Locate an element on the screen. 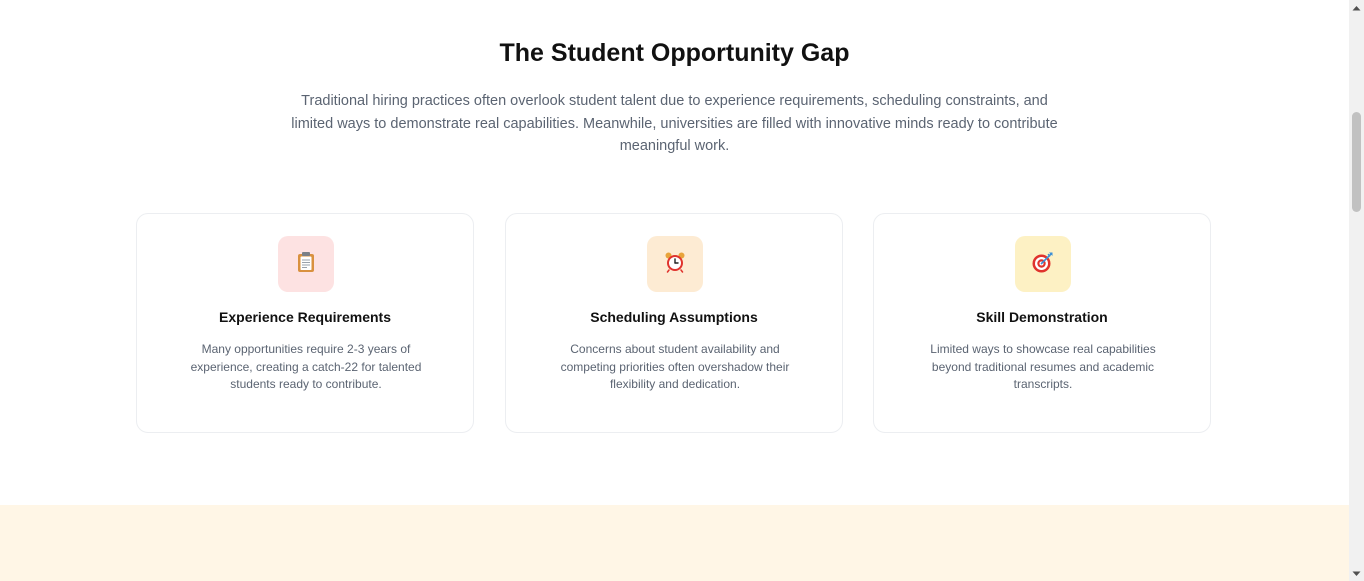  vertical-scrollbar is located at coordinates (1356, 290).